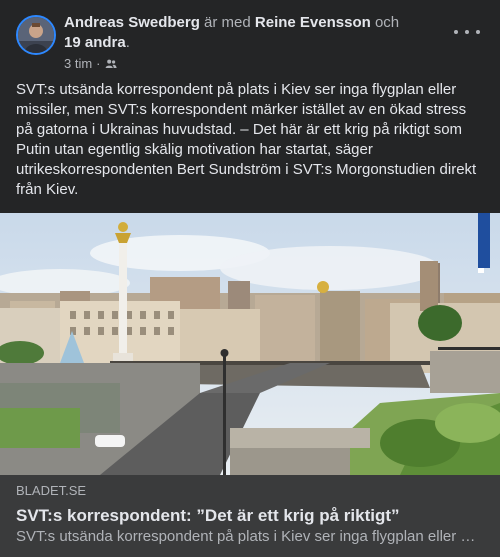  I want to click on author-name-link: Andreas Swedberg, so click(132, 22).